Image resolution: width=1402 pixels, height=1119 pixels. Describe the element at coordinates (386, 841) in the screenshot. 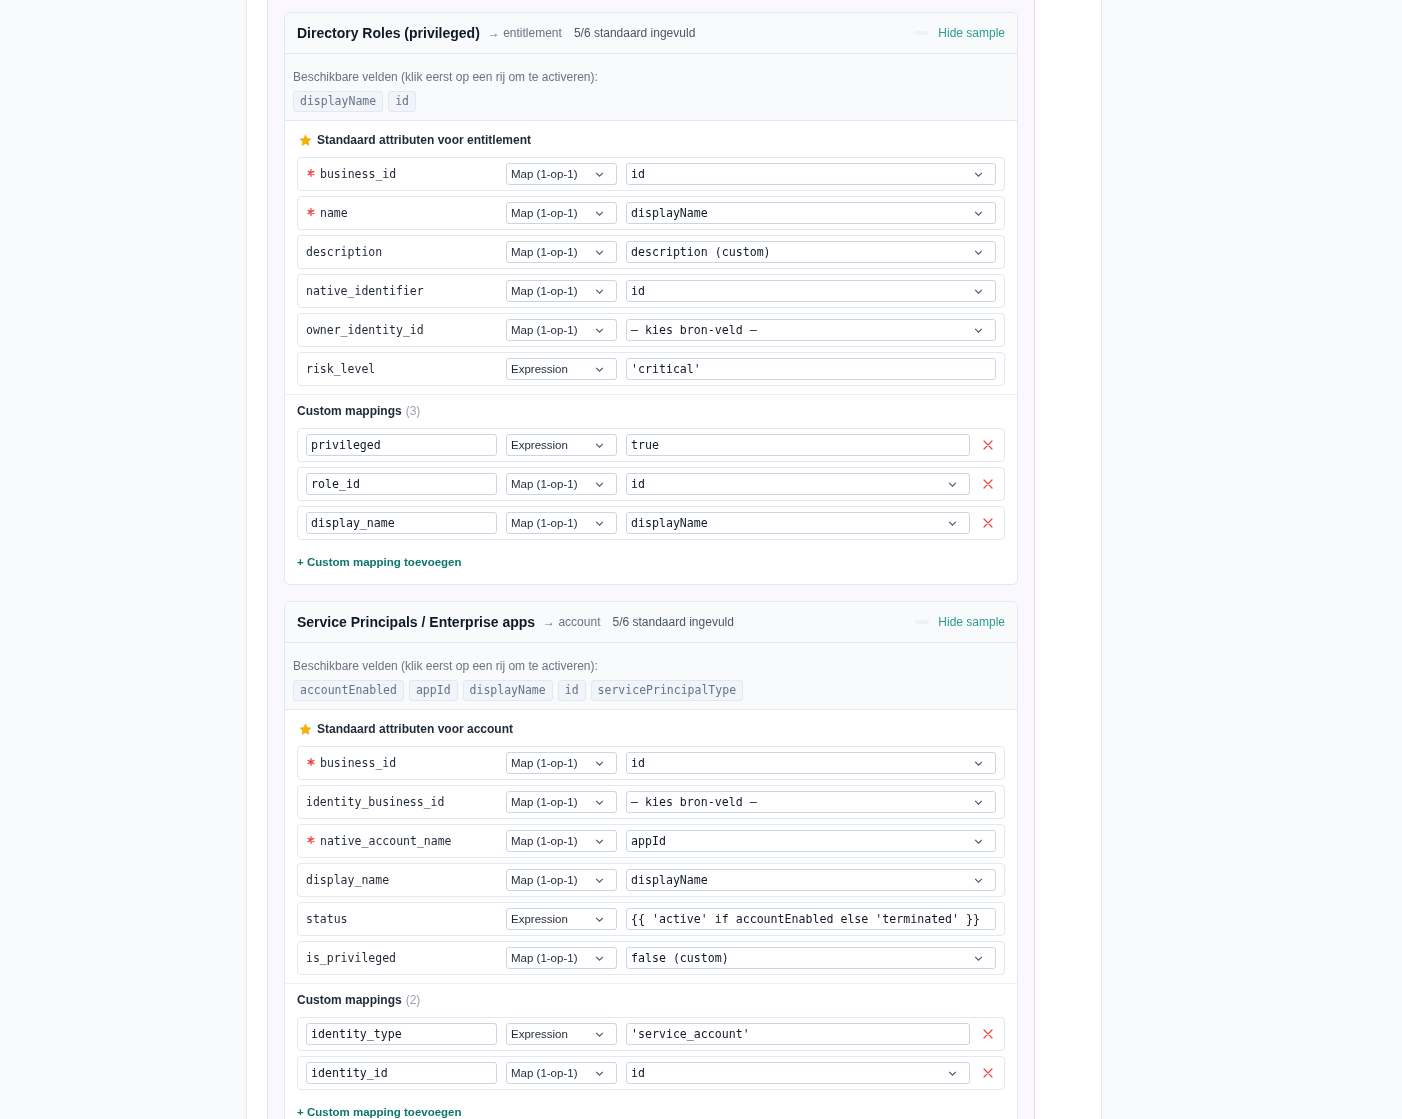

I see `attribute-name: native_account_name` at that location.